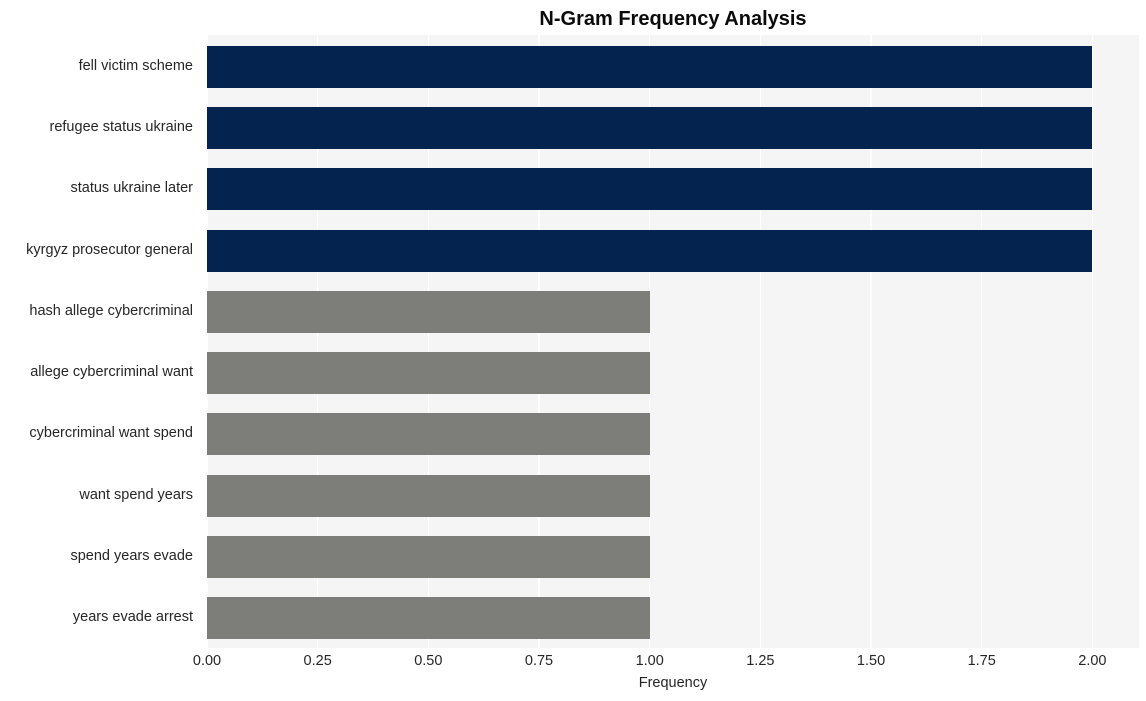 Image resolution: width=1146 pixels, height=701 pixels. I want to click on x-axis-tick-label: 0.50, so click(428, 661).